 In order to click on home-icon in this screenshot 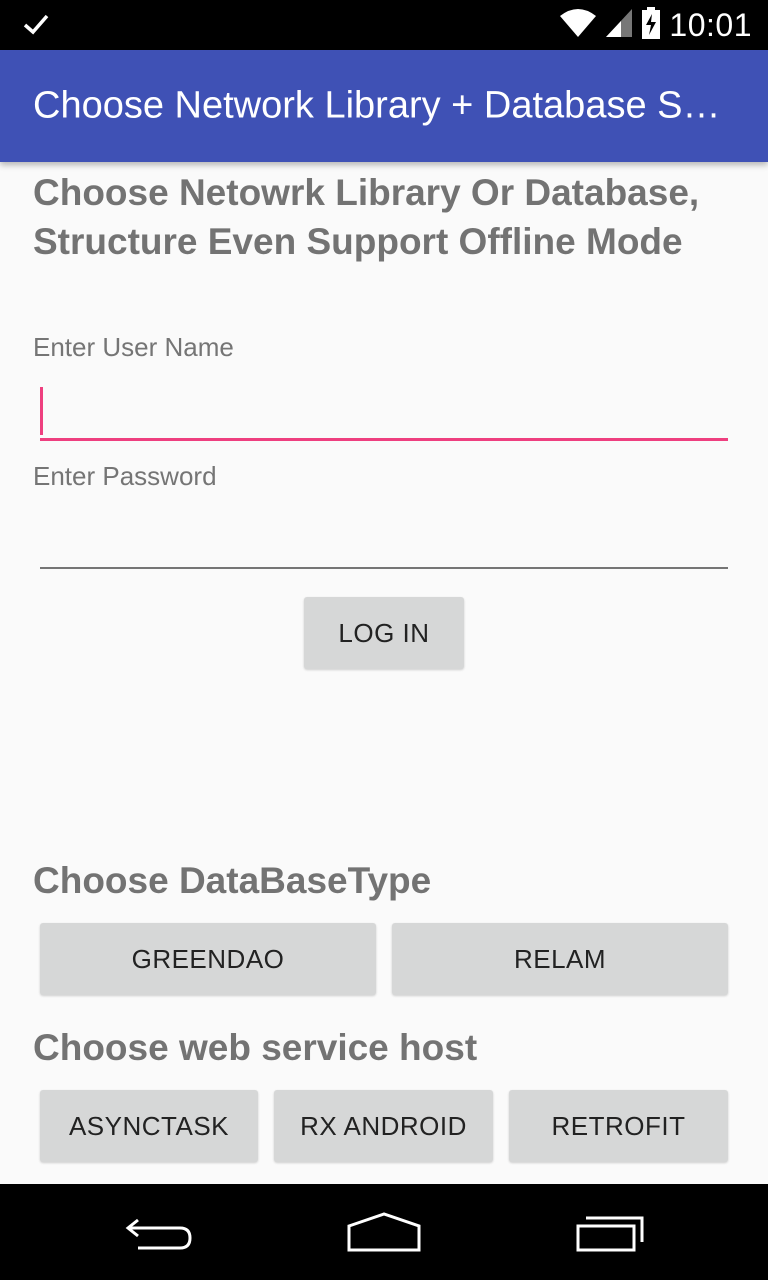, I will do `click(384, 1235)`.